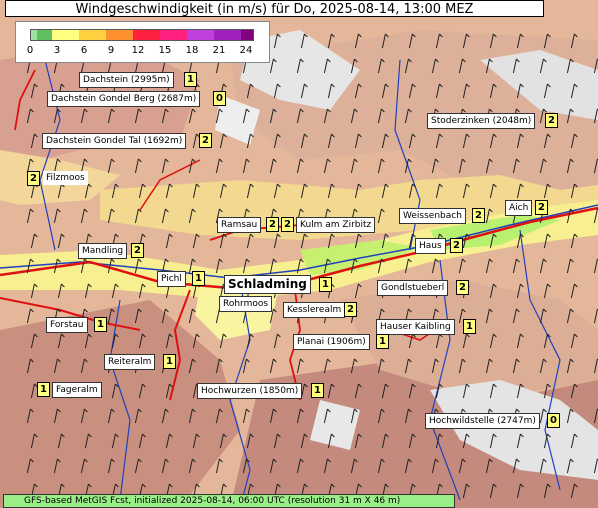 This screenshot has height=508, width=598. I want to click on place-label: Filzmoos, so click(65, 178).